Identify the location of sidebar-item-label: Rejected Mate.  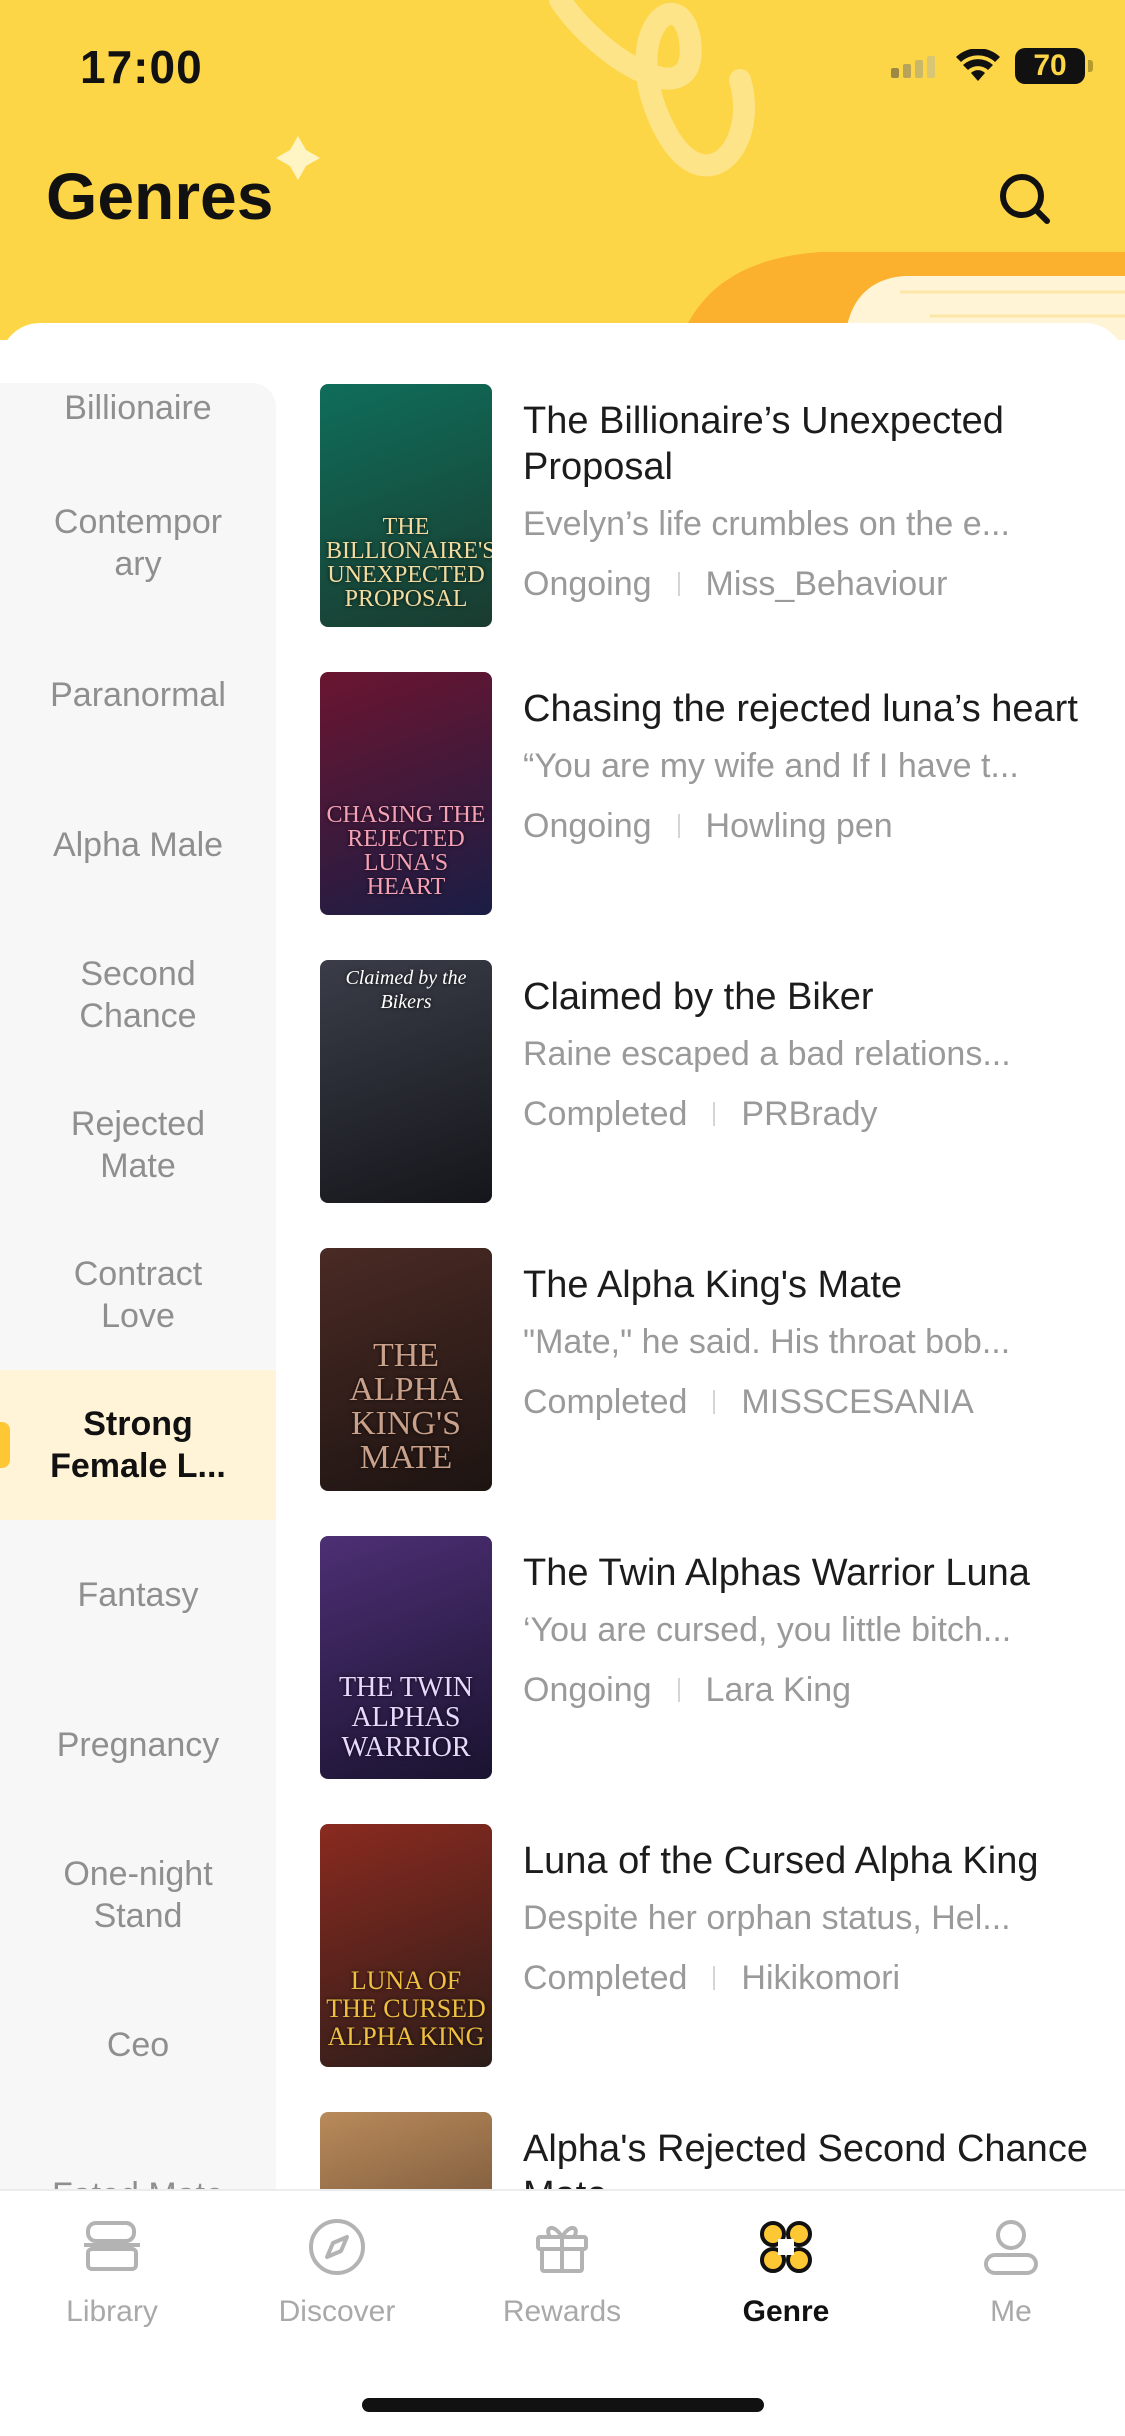
(138, 1145).